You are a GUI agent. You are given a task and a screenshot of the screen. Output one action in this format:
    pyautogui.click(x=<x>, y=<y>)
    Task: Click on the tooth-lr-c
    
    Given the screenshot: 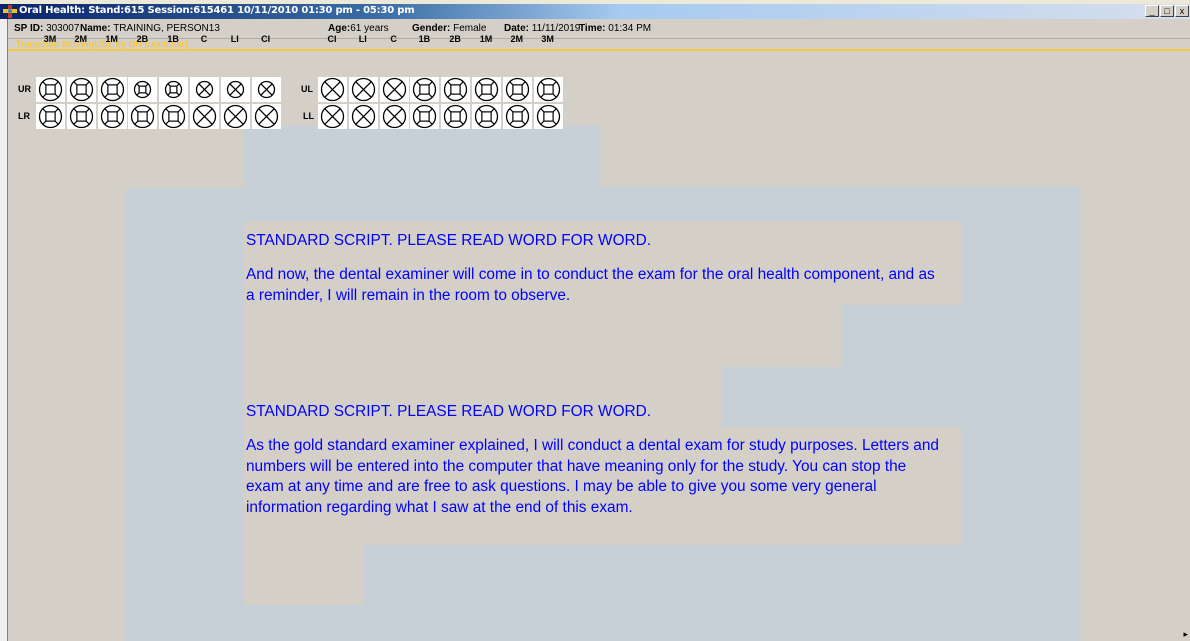 What is the action you would take?
    pyautogui.click(x=204, y=116)
    